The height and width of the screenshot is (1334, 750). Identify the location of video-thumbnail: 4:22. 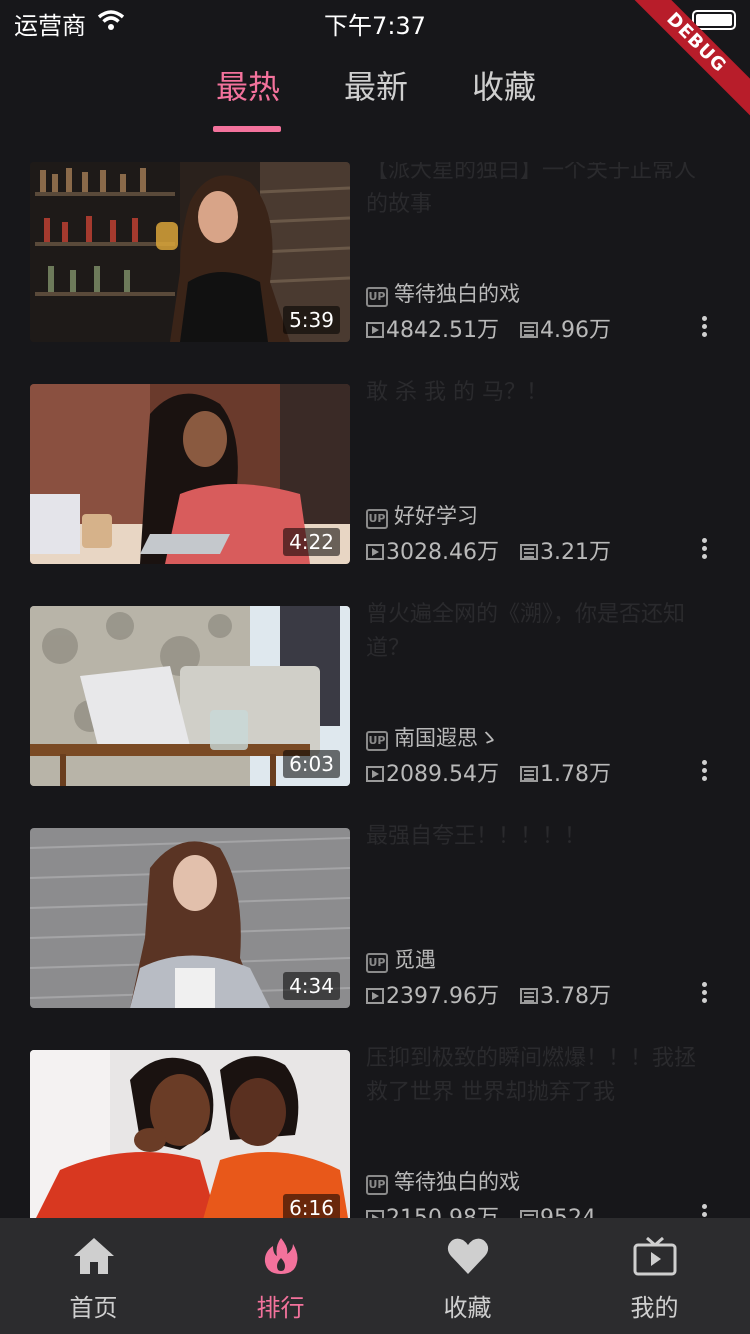
(190, 474).